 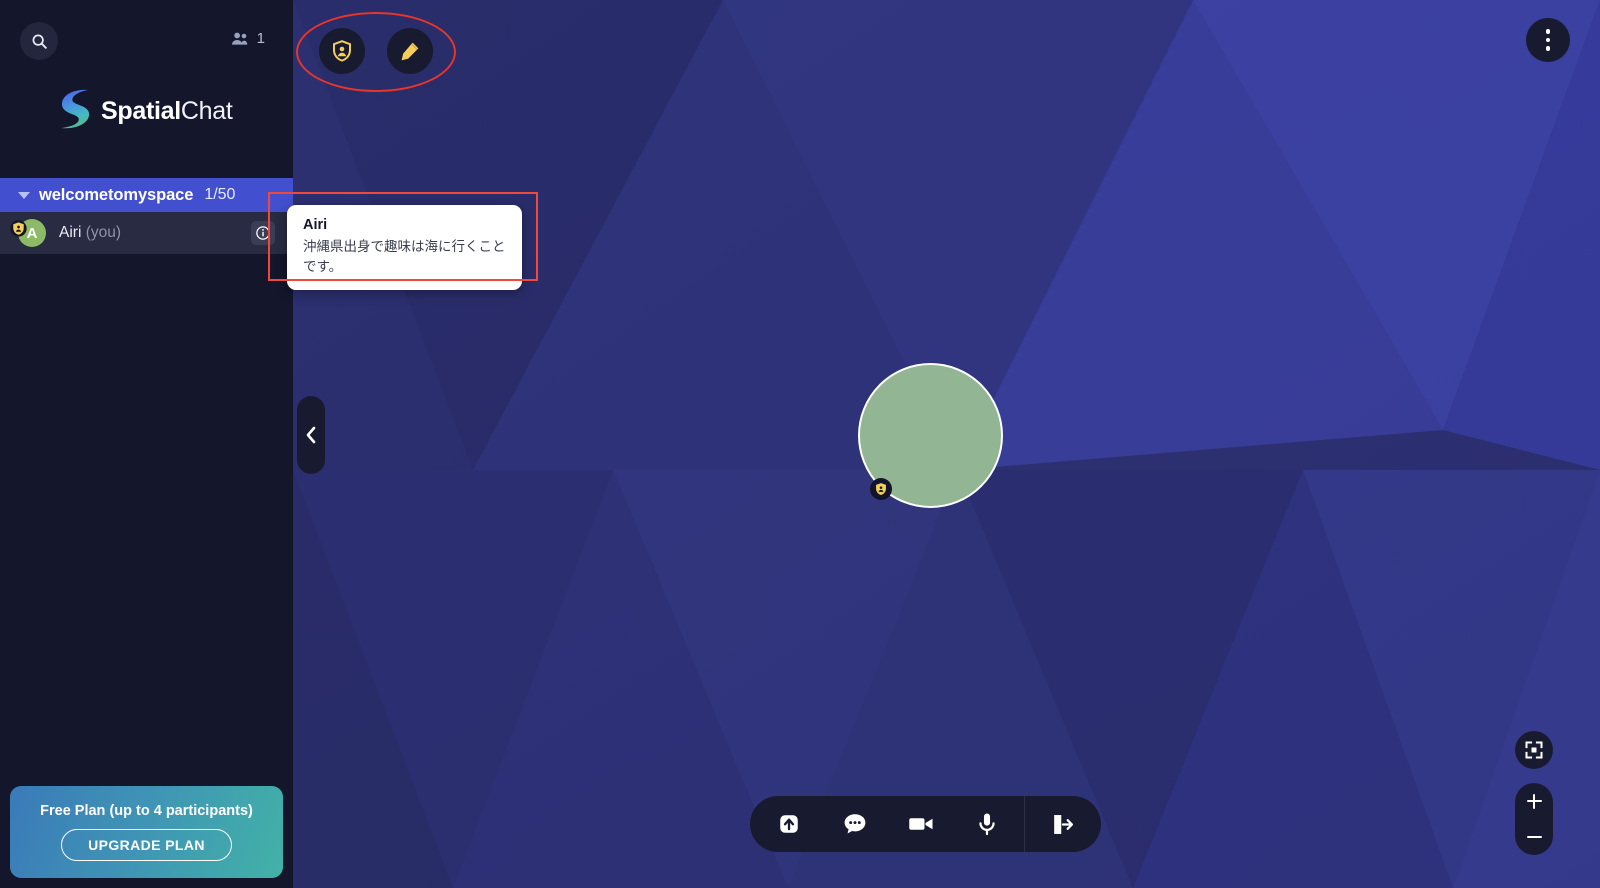 I want to click on avatar: A, so click(x=28, y=233).